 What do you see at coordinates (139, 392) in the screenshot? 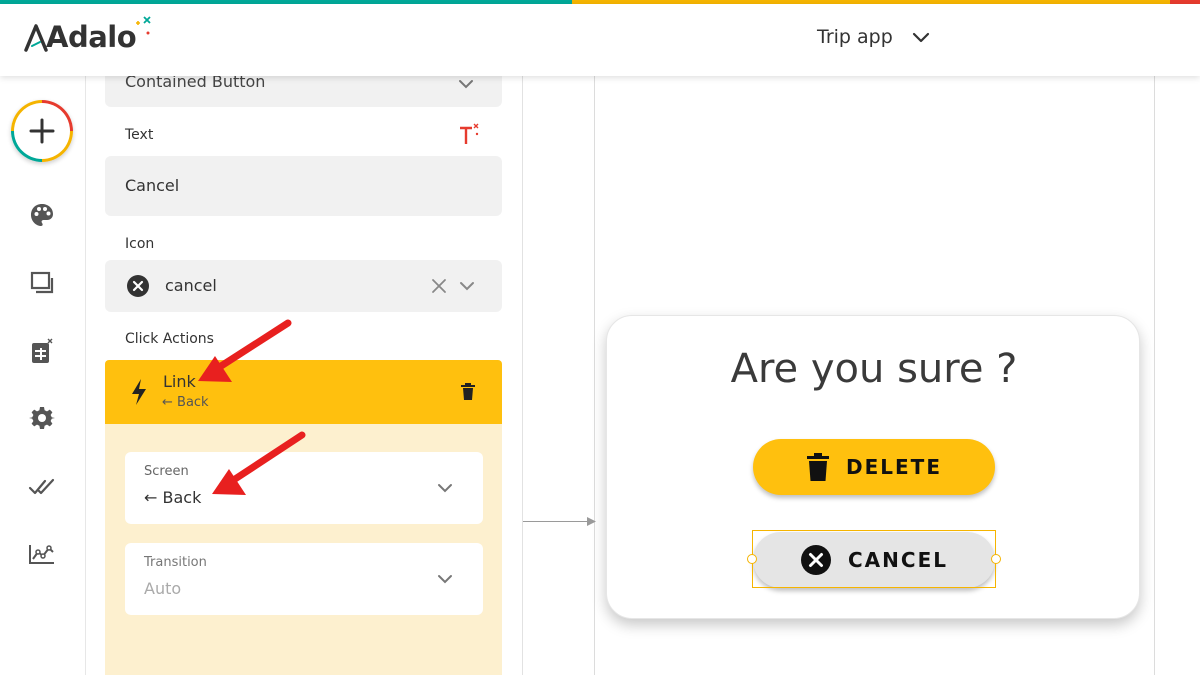
I see `lightning-icon` at bounding box center [139, 392].